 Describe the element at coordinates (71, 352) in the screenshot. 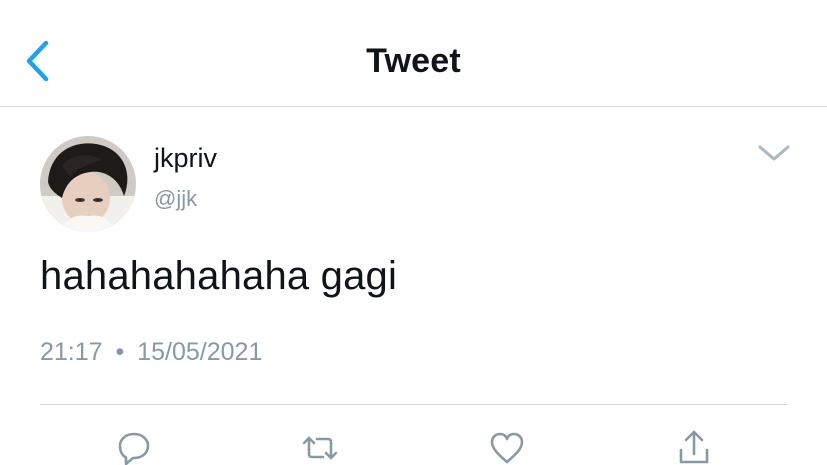

I see `tweet-time: 21:17` at that location.